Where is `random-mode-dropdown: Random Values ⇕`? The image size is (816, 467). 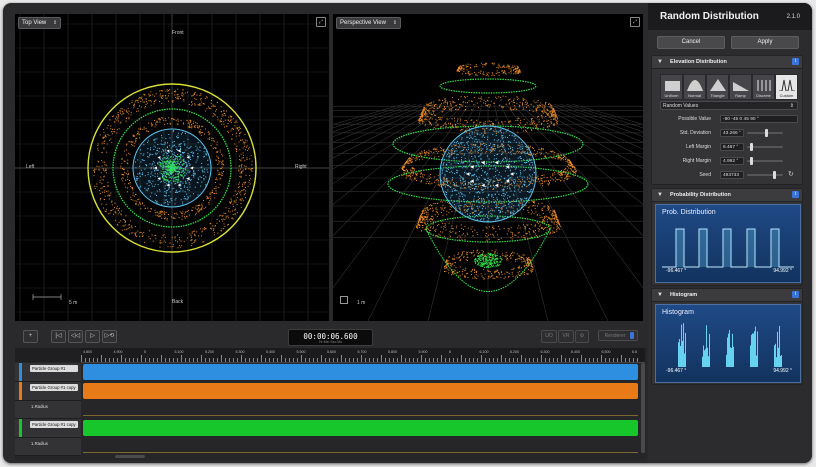
random-mode-dropdown: Random Values ⇕ is located at coordinates (729, 105).